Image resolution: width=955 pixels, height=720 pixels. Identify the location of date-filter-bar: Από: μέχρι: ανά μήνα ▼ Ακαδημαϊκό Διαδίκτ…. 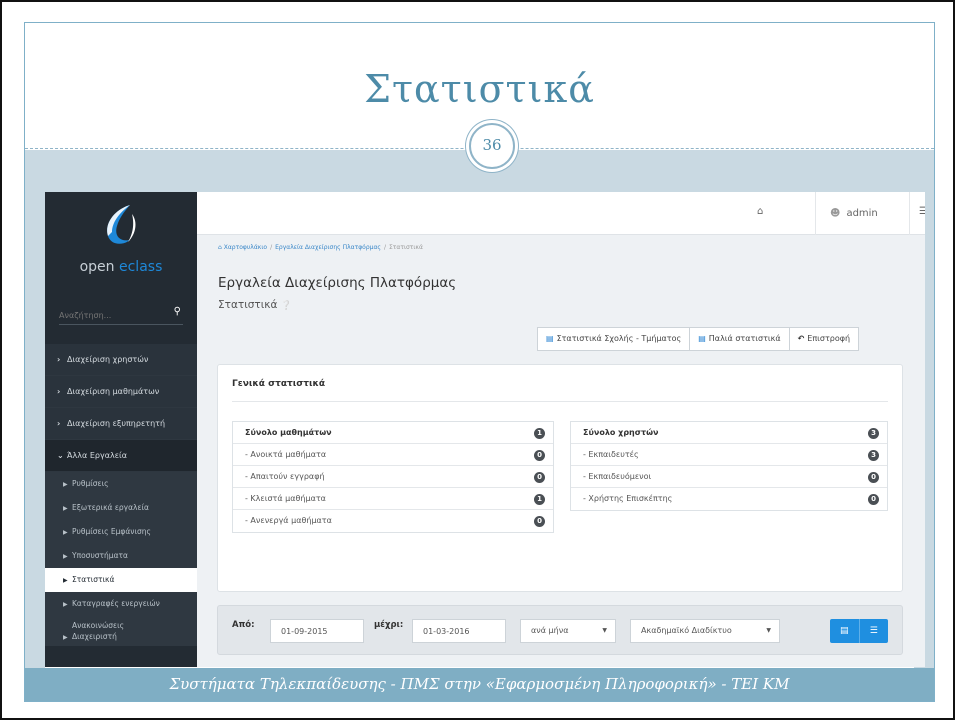
(560, 630).